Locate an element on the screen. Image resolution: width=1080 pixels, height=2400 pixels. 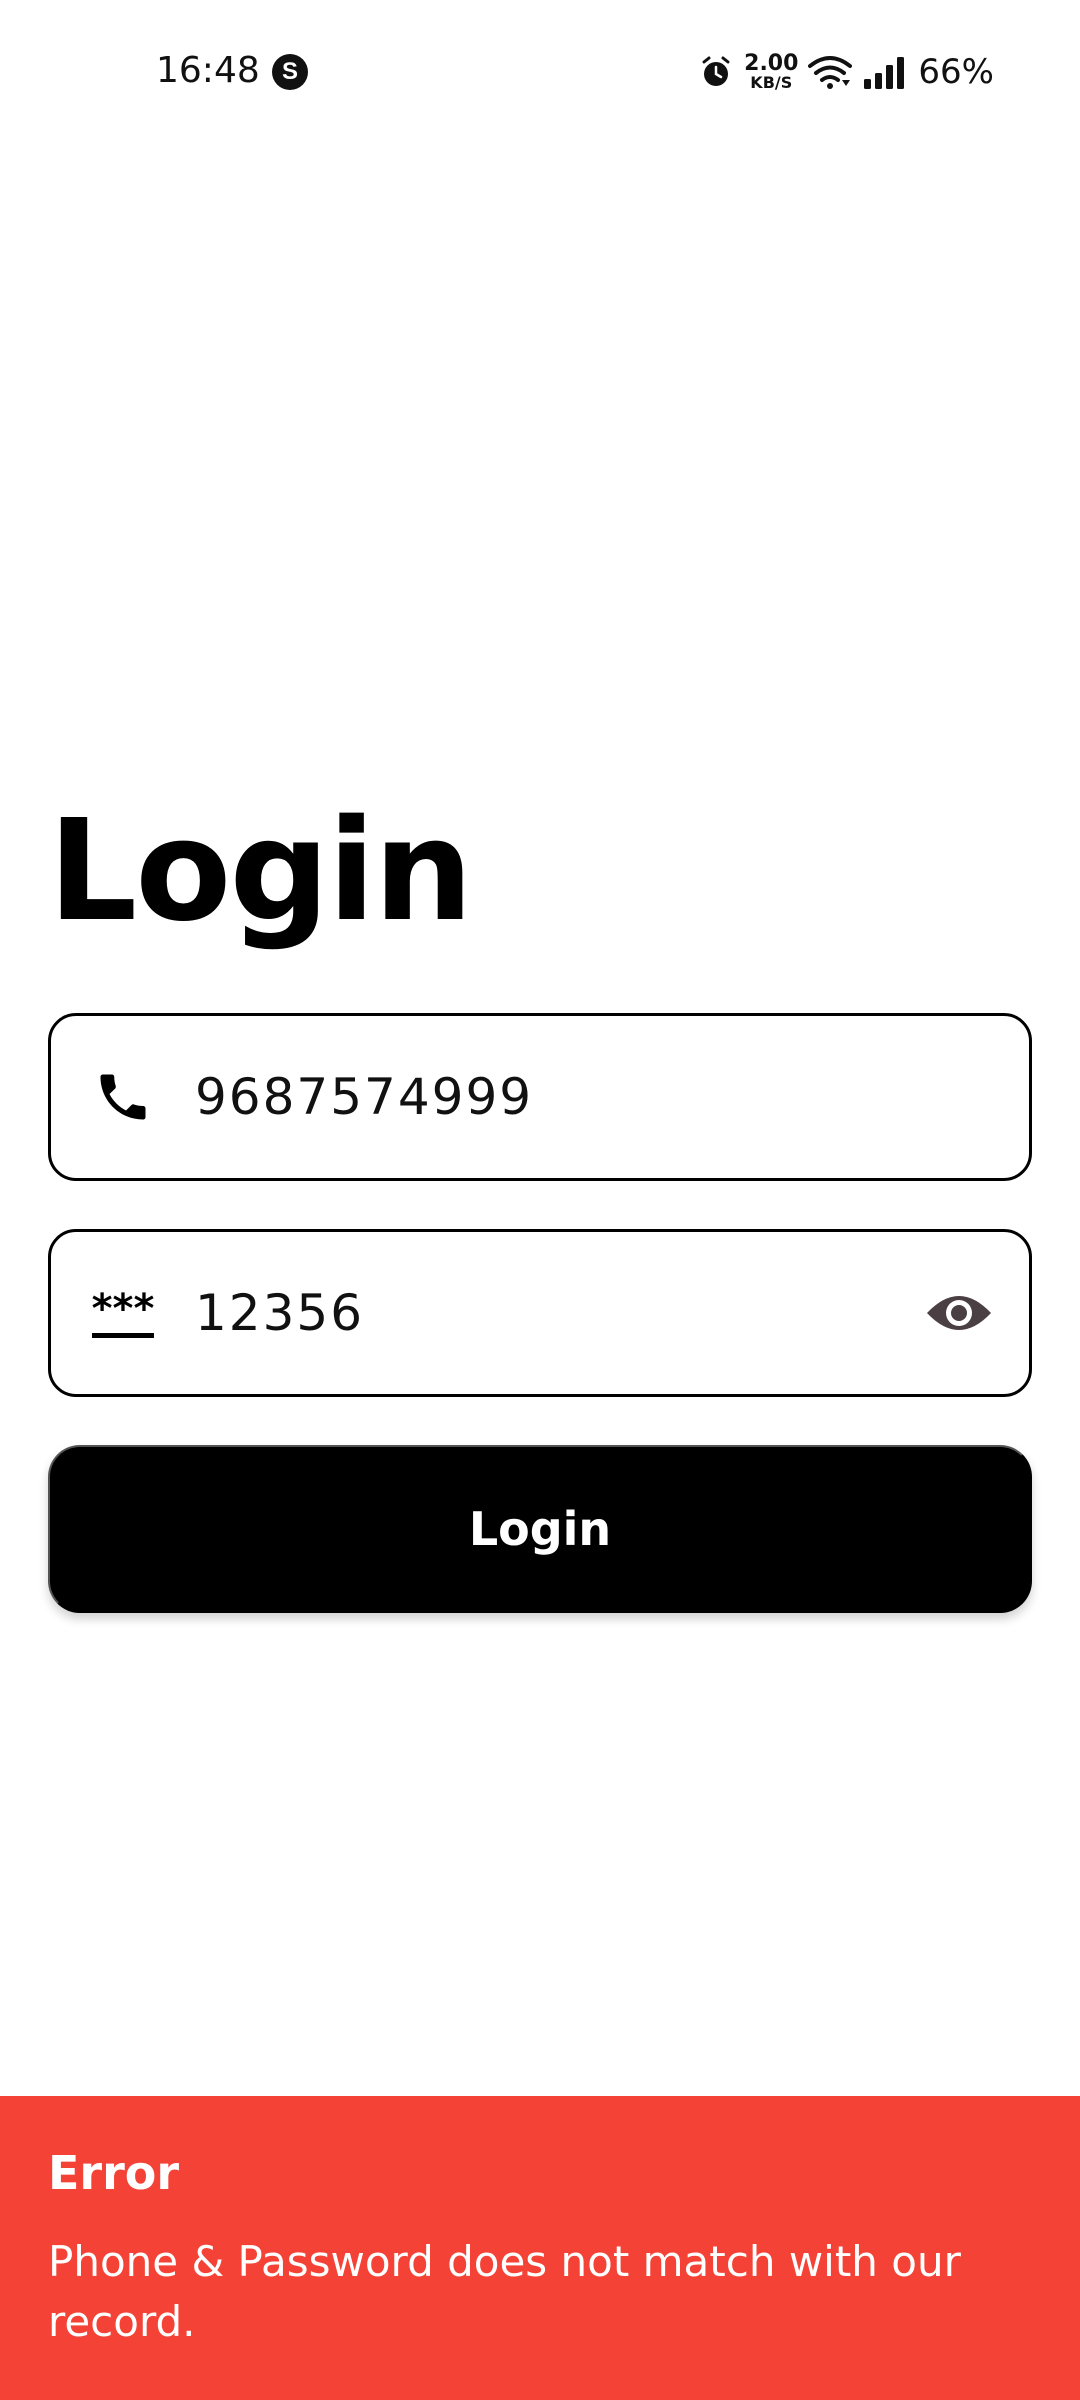
status-bar: 16:48 S 2.00 KB/S 66% is located at coordinates (540, 70).